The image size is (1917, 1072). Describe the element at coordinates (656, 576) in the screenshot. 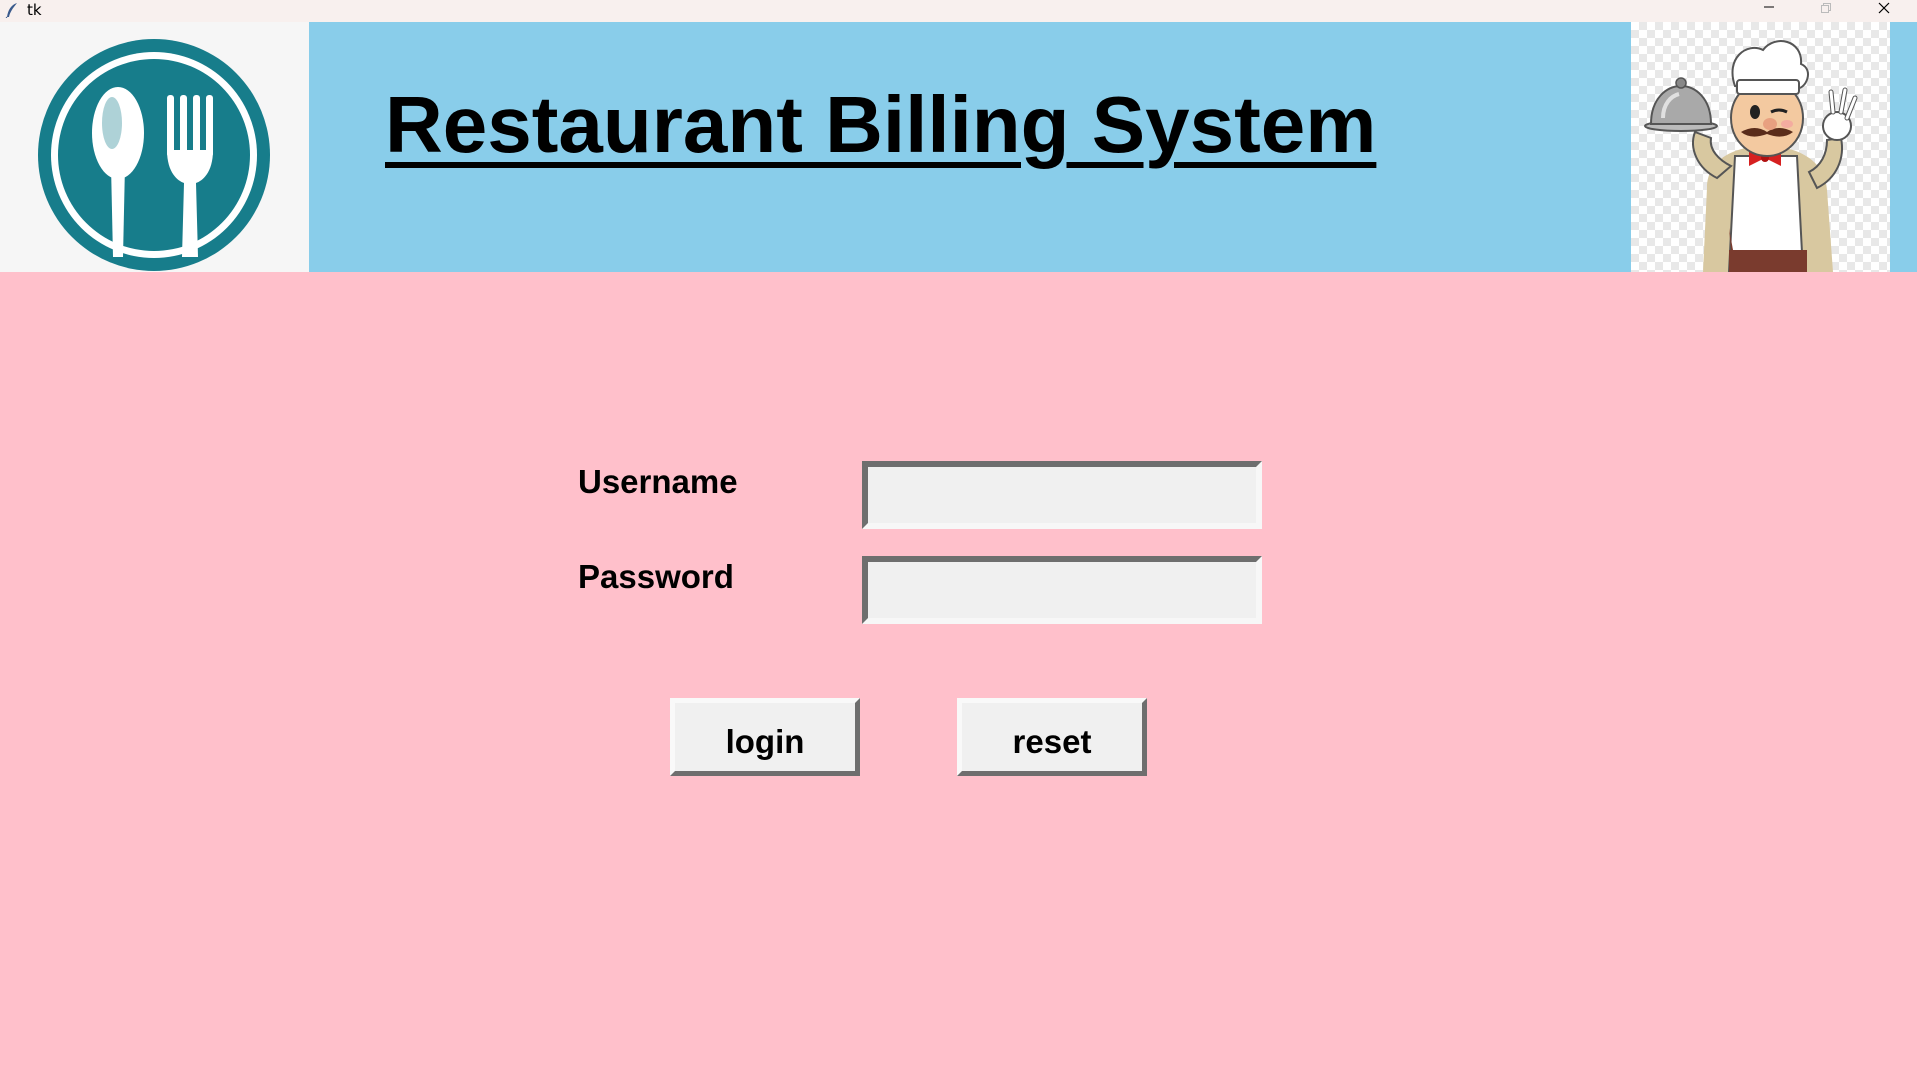

I see `password-label: Password` at that location.